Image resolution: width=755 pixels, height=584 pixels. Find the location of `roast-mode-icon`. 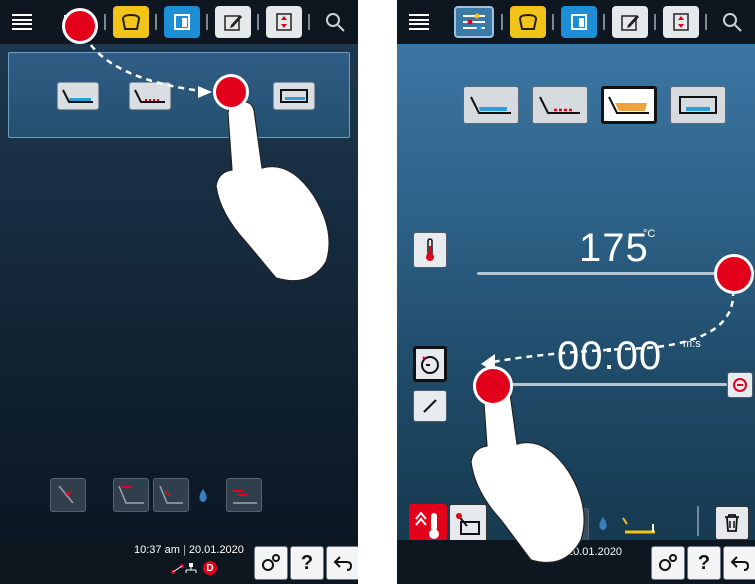

roast-mode-icon is located at coordinates (628, 105).